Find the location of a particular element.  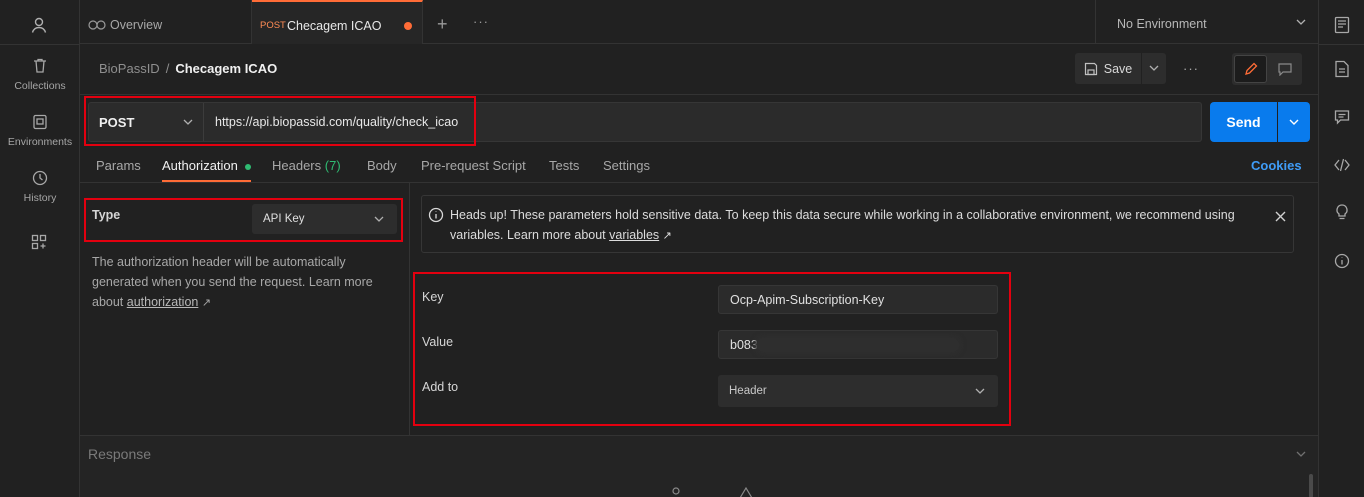

sidebar-item-environments: Environments is located at coordinates (40, 130).